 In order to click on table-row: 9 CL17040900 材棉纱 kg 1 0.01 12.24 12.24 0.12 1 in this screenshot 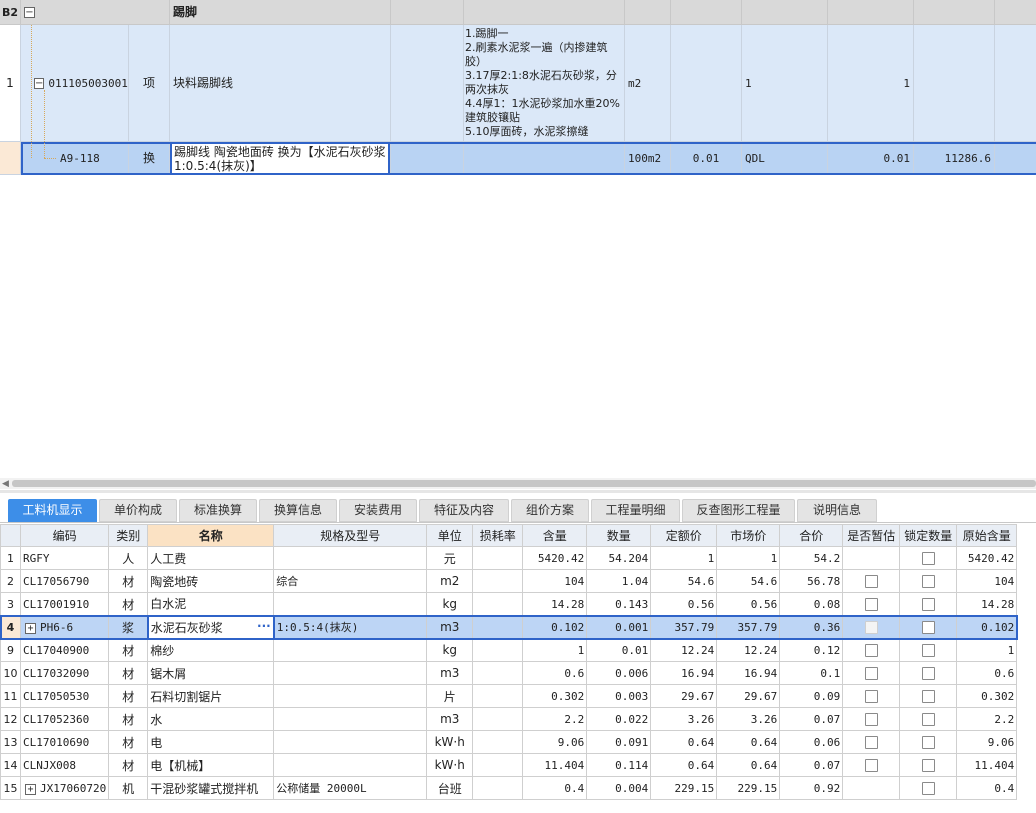, I will do `click(509, 650)`.